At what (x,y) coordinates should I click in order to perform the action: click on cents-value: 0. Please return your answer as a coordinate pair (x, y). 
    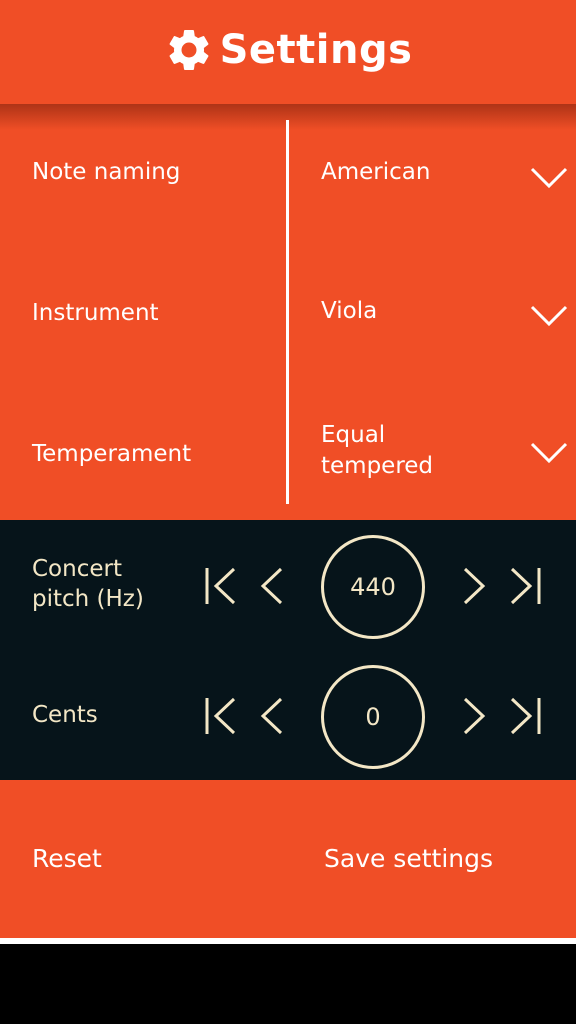
    Looking at the image, I should click on (373, 717).